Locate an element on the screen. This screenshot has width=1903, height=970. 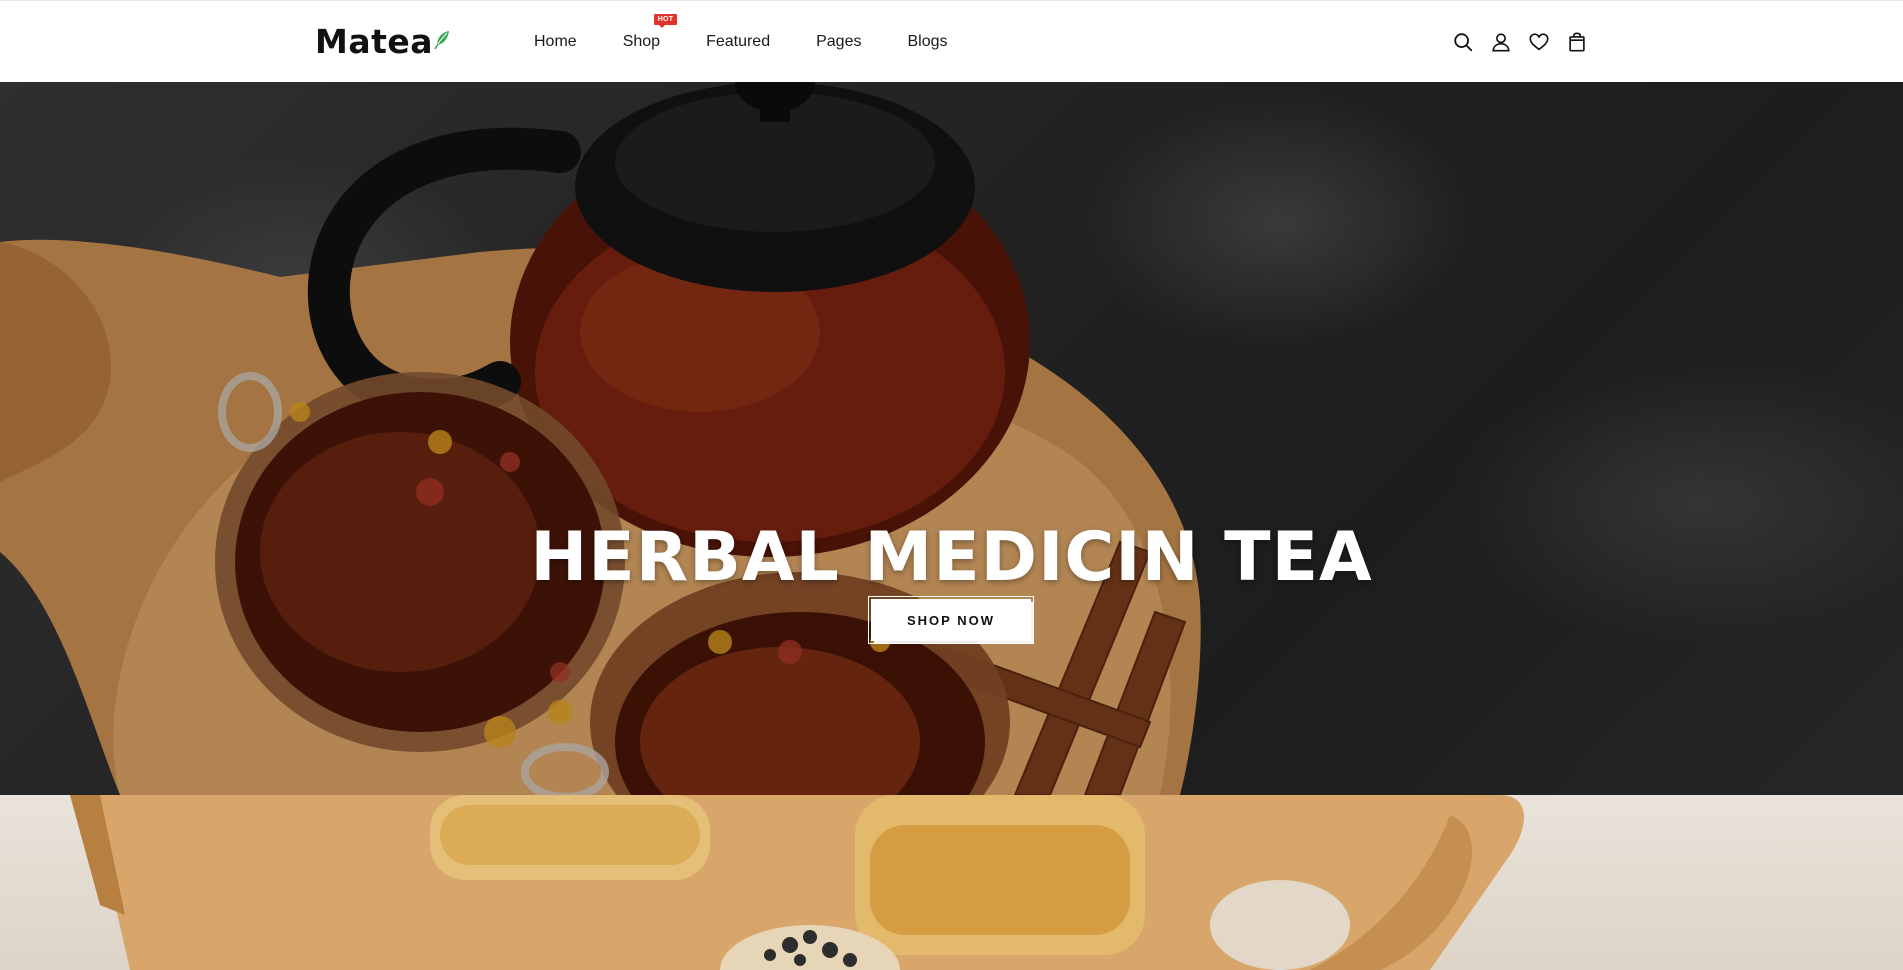
logo: Matea is located at coordinates (382, 41).